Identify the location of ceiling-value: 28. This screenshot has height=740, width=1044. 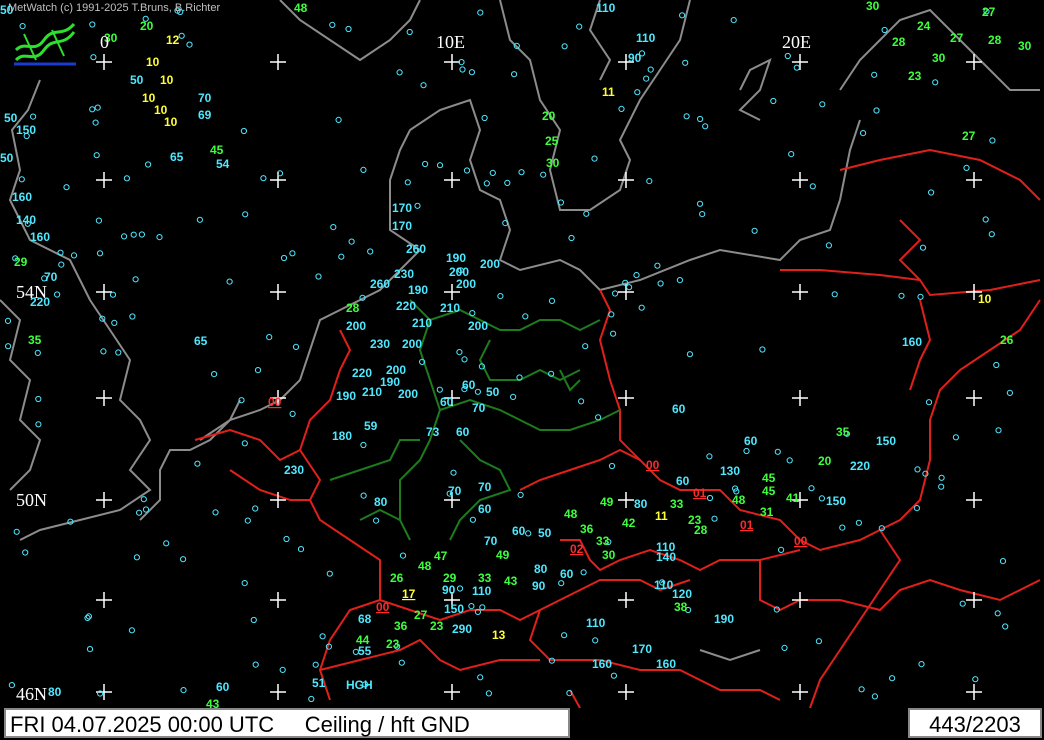
(353, 308).